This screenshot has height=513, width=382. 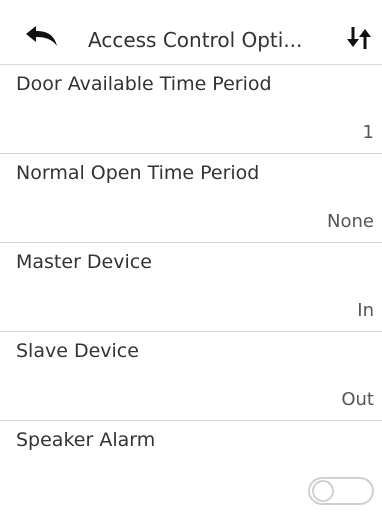 What do you see at coordinates (41, 36) in the screenshot?
I see `back-arrow-icon` at bounding box center [41, 36].